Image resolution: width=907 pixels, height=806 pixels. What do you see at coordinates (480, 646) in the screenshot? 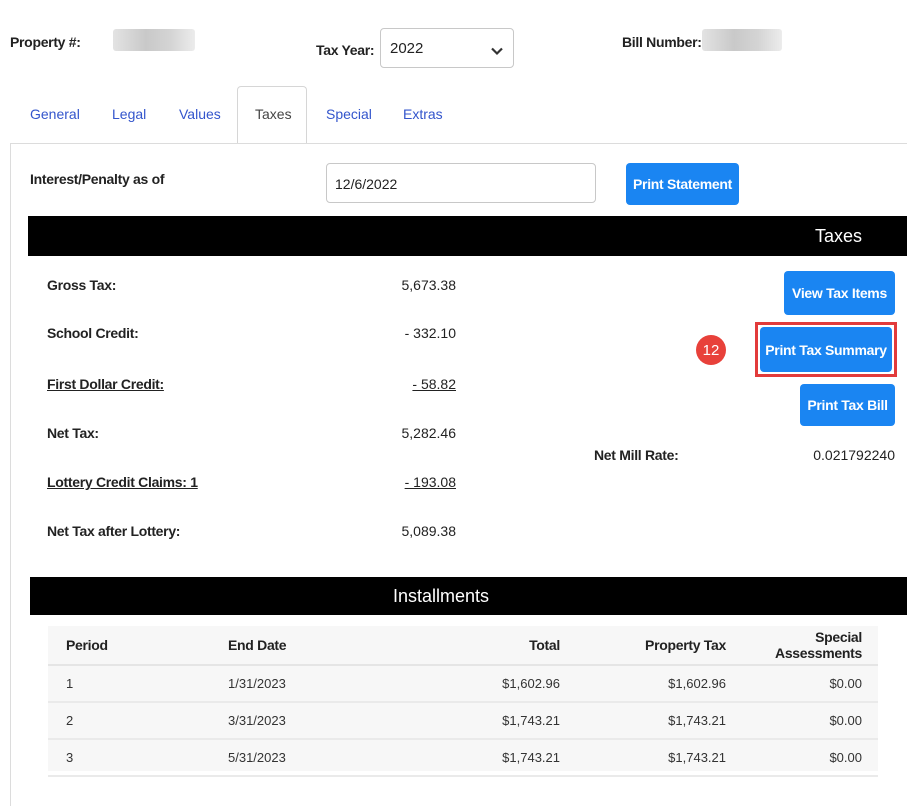
I see `column-header-total: Total` at bounding box center [480, 646].